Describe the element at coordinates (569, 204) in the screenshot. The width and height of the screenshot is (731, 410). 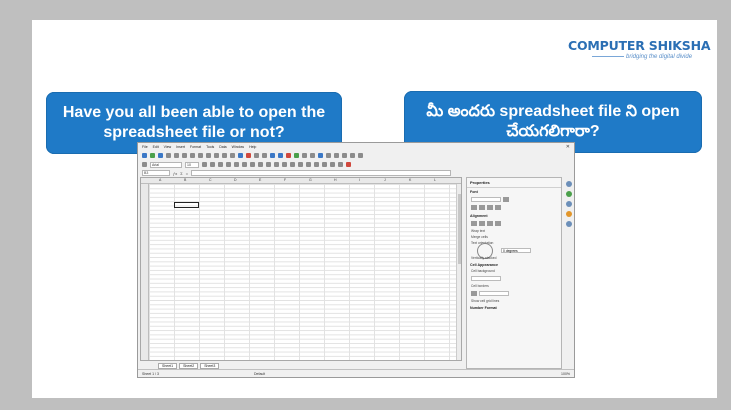
I see `gallery-tab-icon` at that location.